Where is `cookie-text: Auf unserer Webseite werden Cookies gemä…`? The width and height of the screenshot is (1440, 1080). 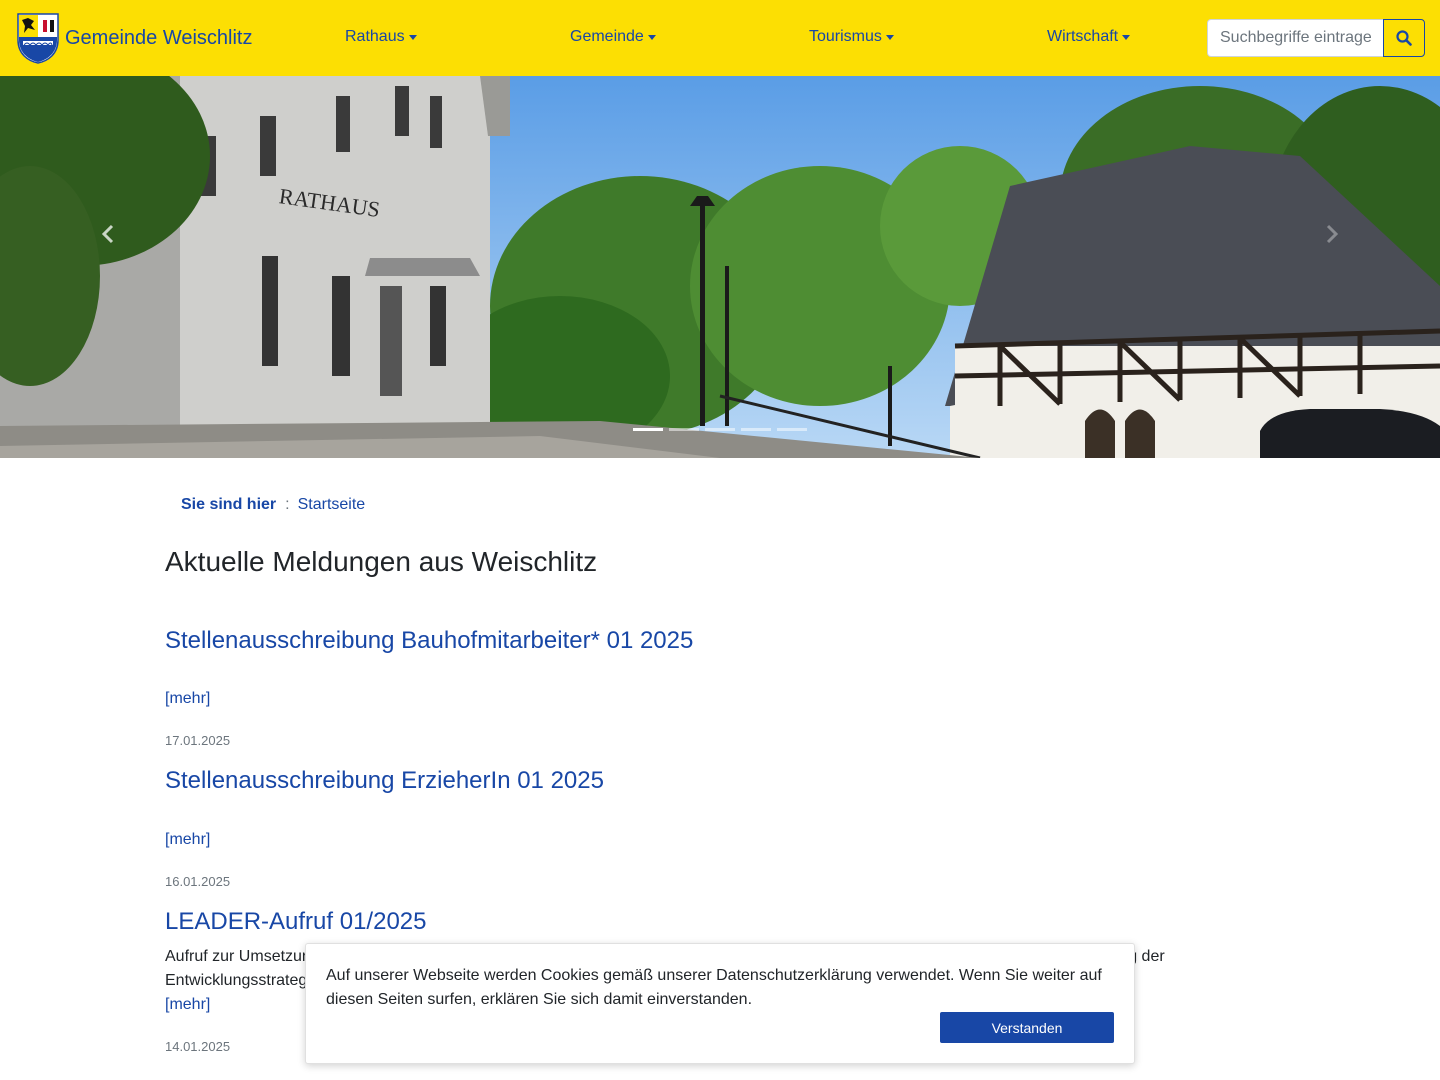
cookie-text: Auf unserer Webseite werden Cookies gemä… is located at coordinates (714, 987).